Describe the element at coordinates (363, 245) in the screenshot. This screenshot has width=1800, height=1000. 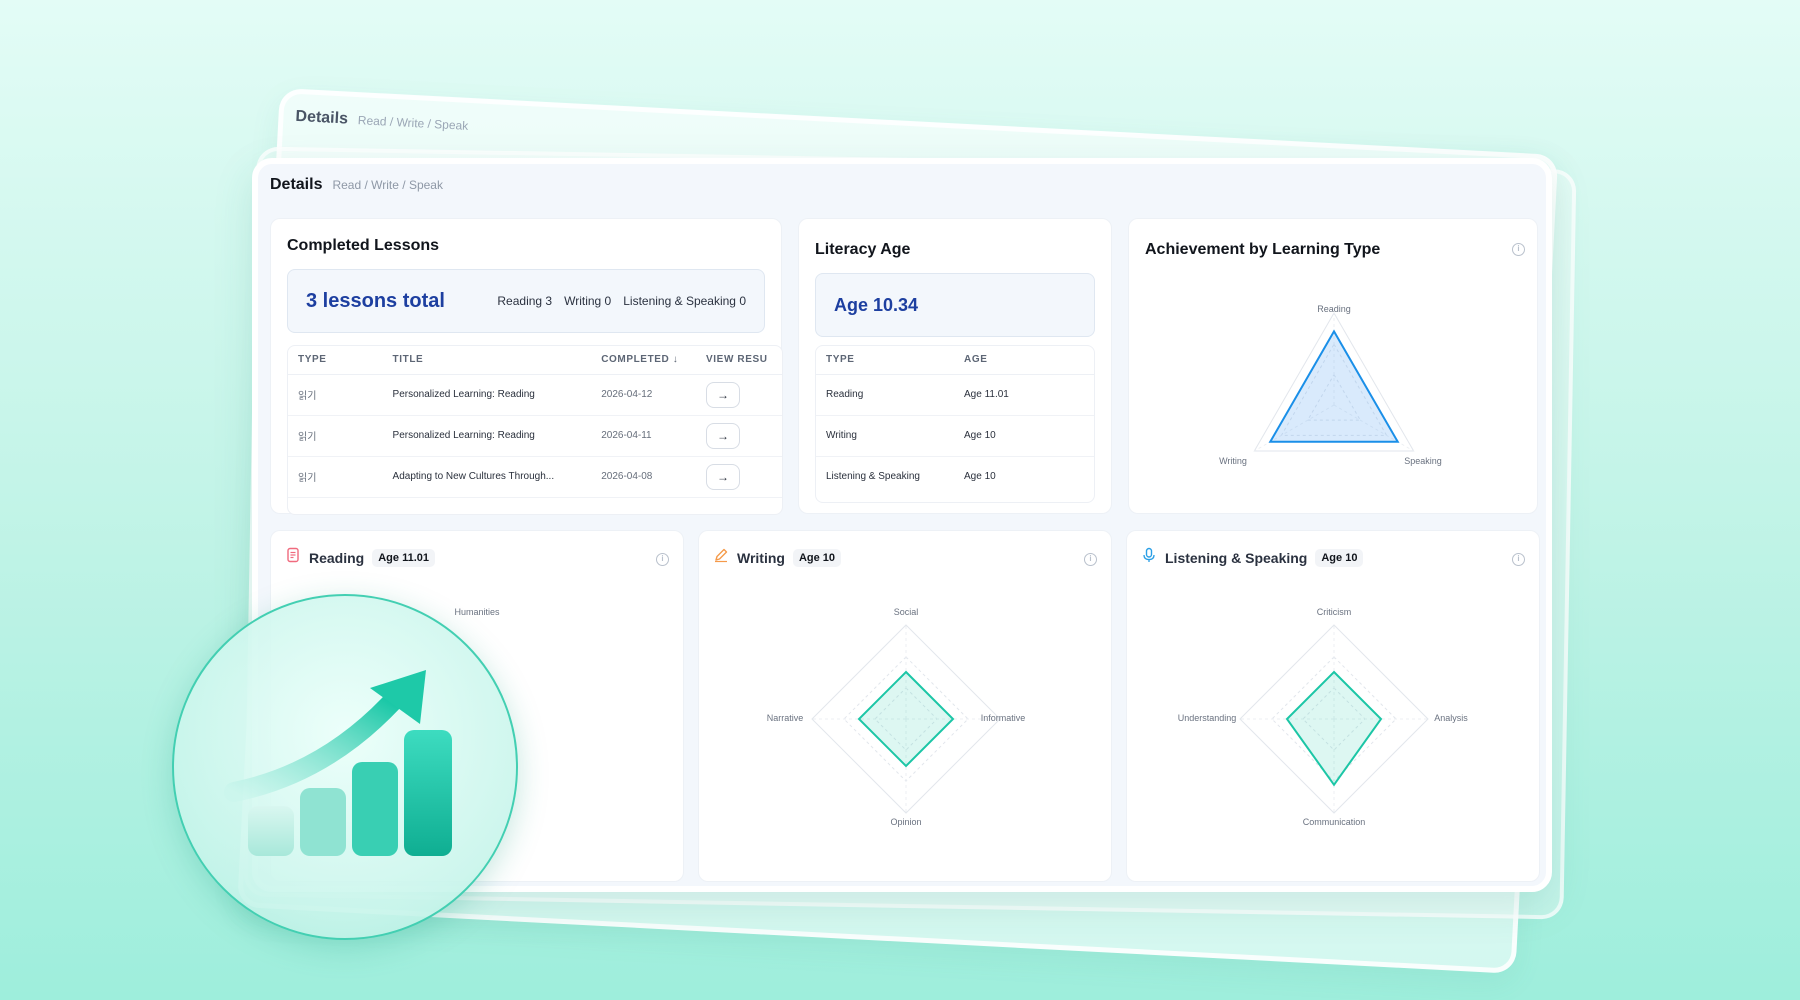
I see `completed-lessons-title: Completed Lessons` at that location.